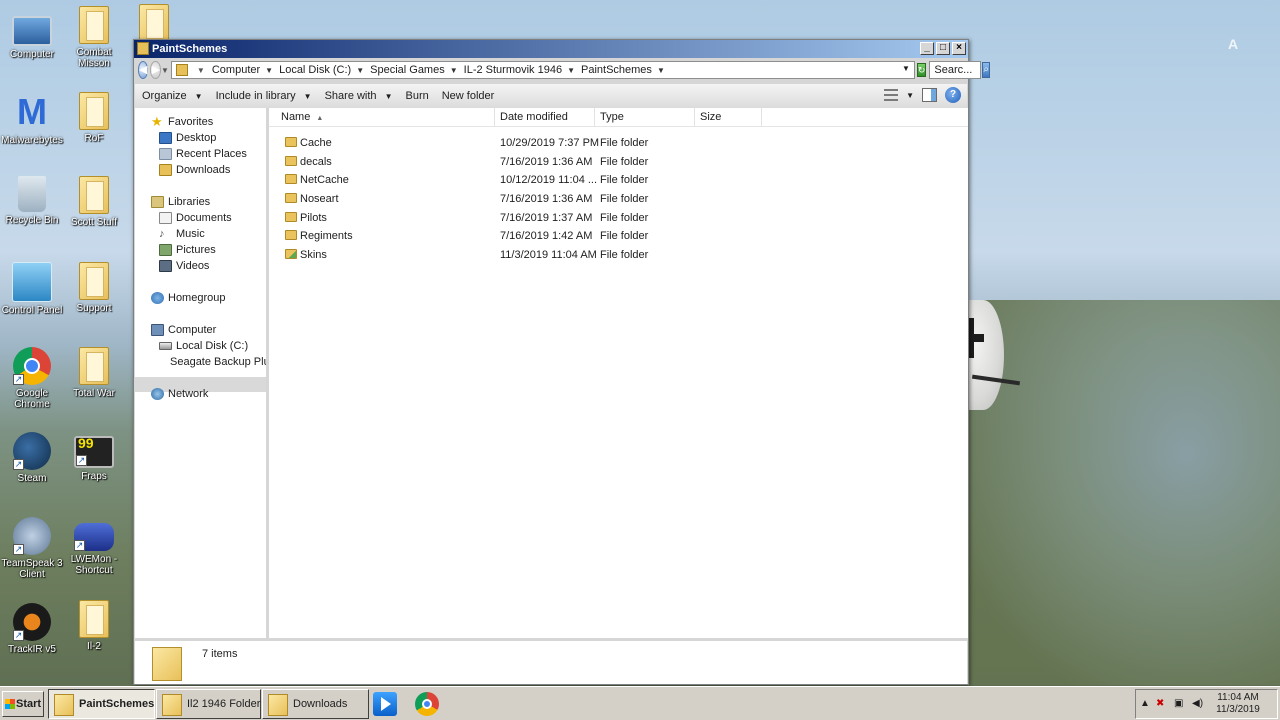  I want to click on nav-desktop: Desktop, so click(187, 138).